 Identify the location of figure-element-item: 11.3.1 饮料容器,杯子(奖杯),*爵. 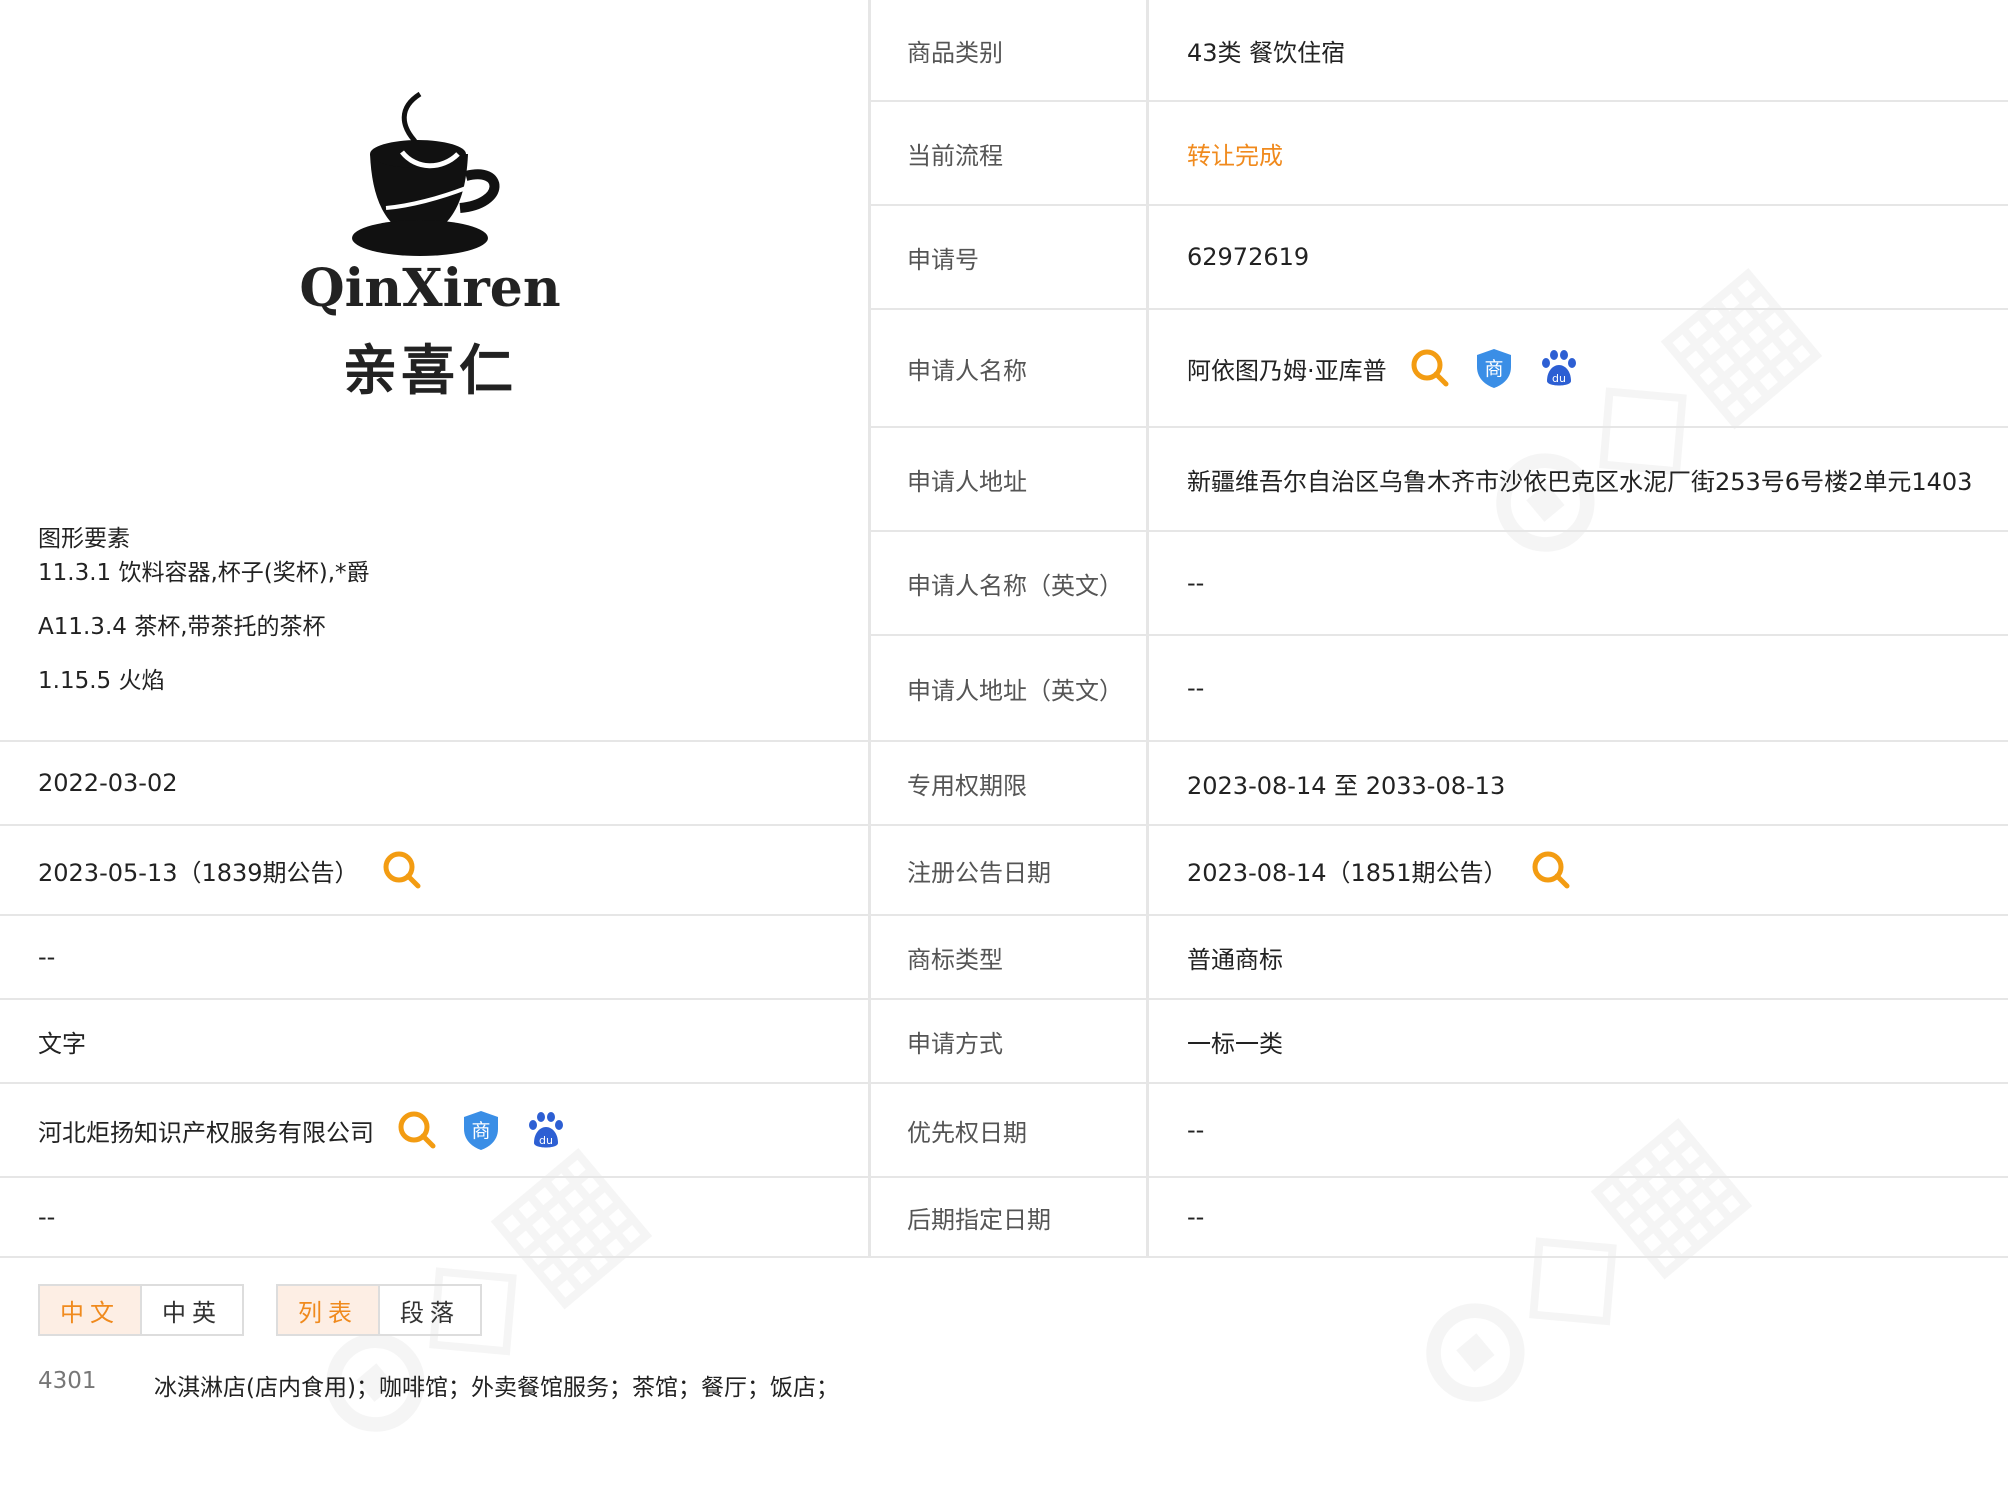
(204, 573).